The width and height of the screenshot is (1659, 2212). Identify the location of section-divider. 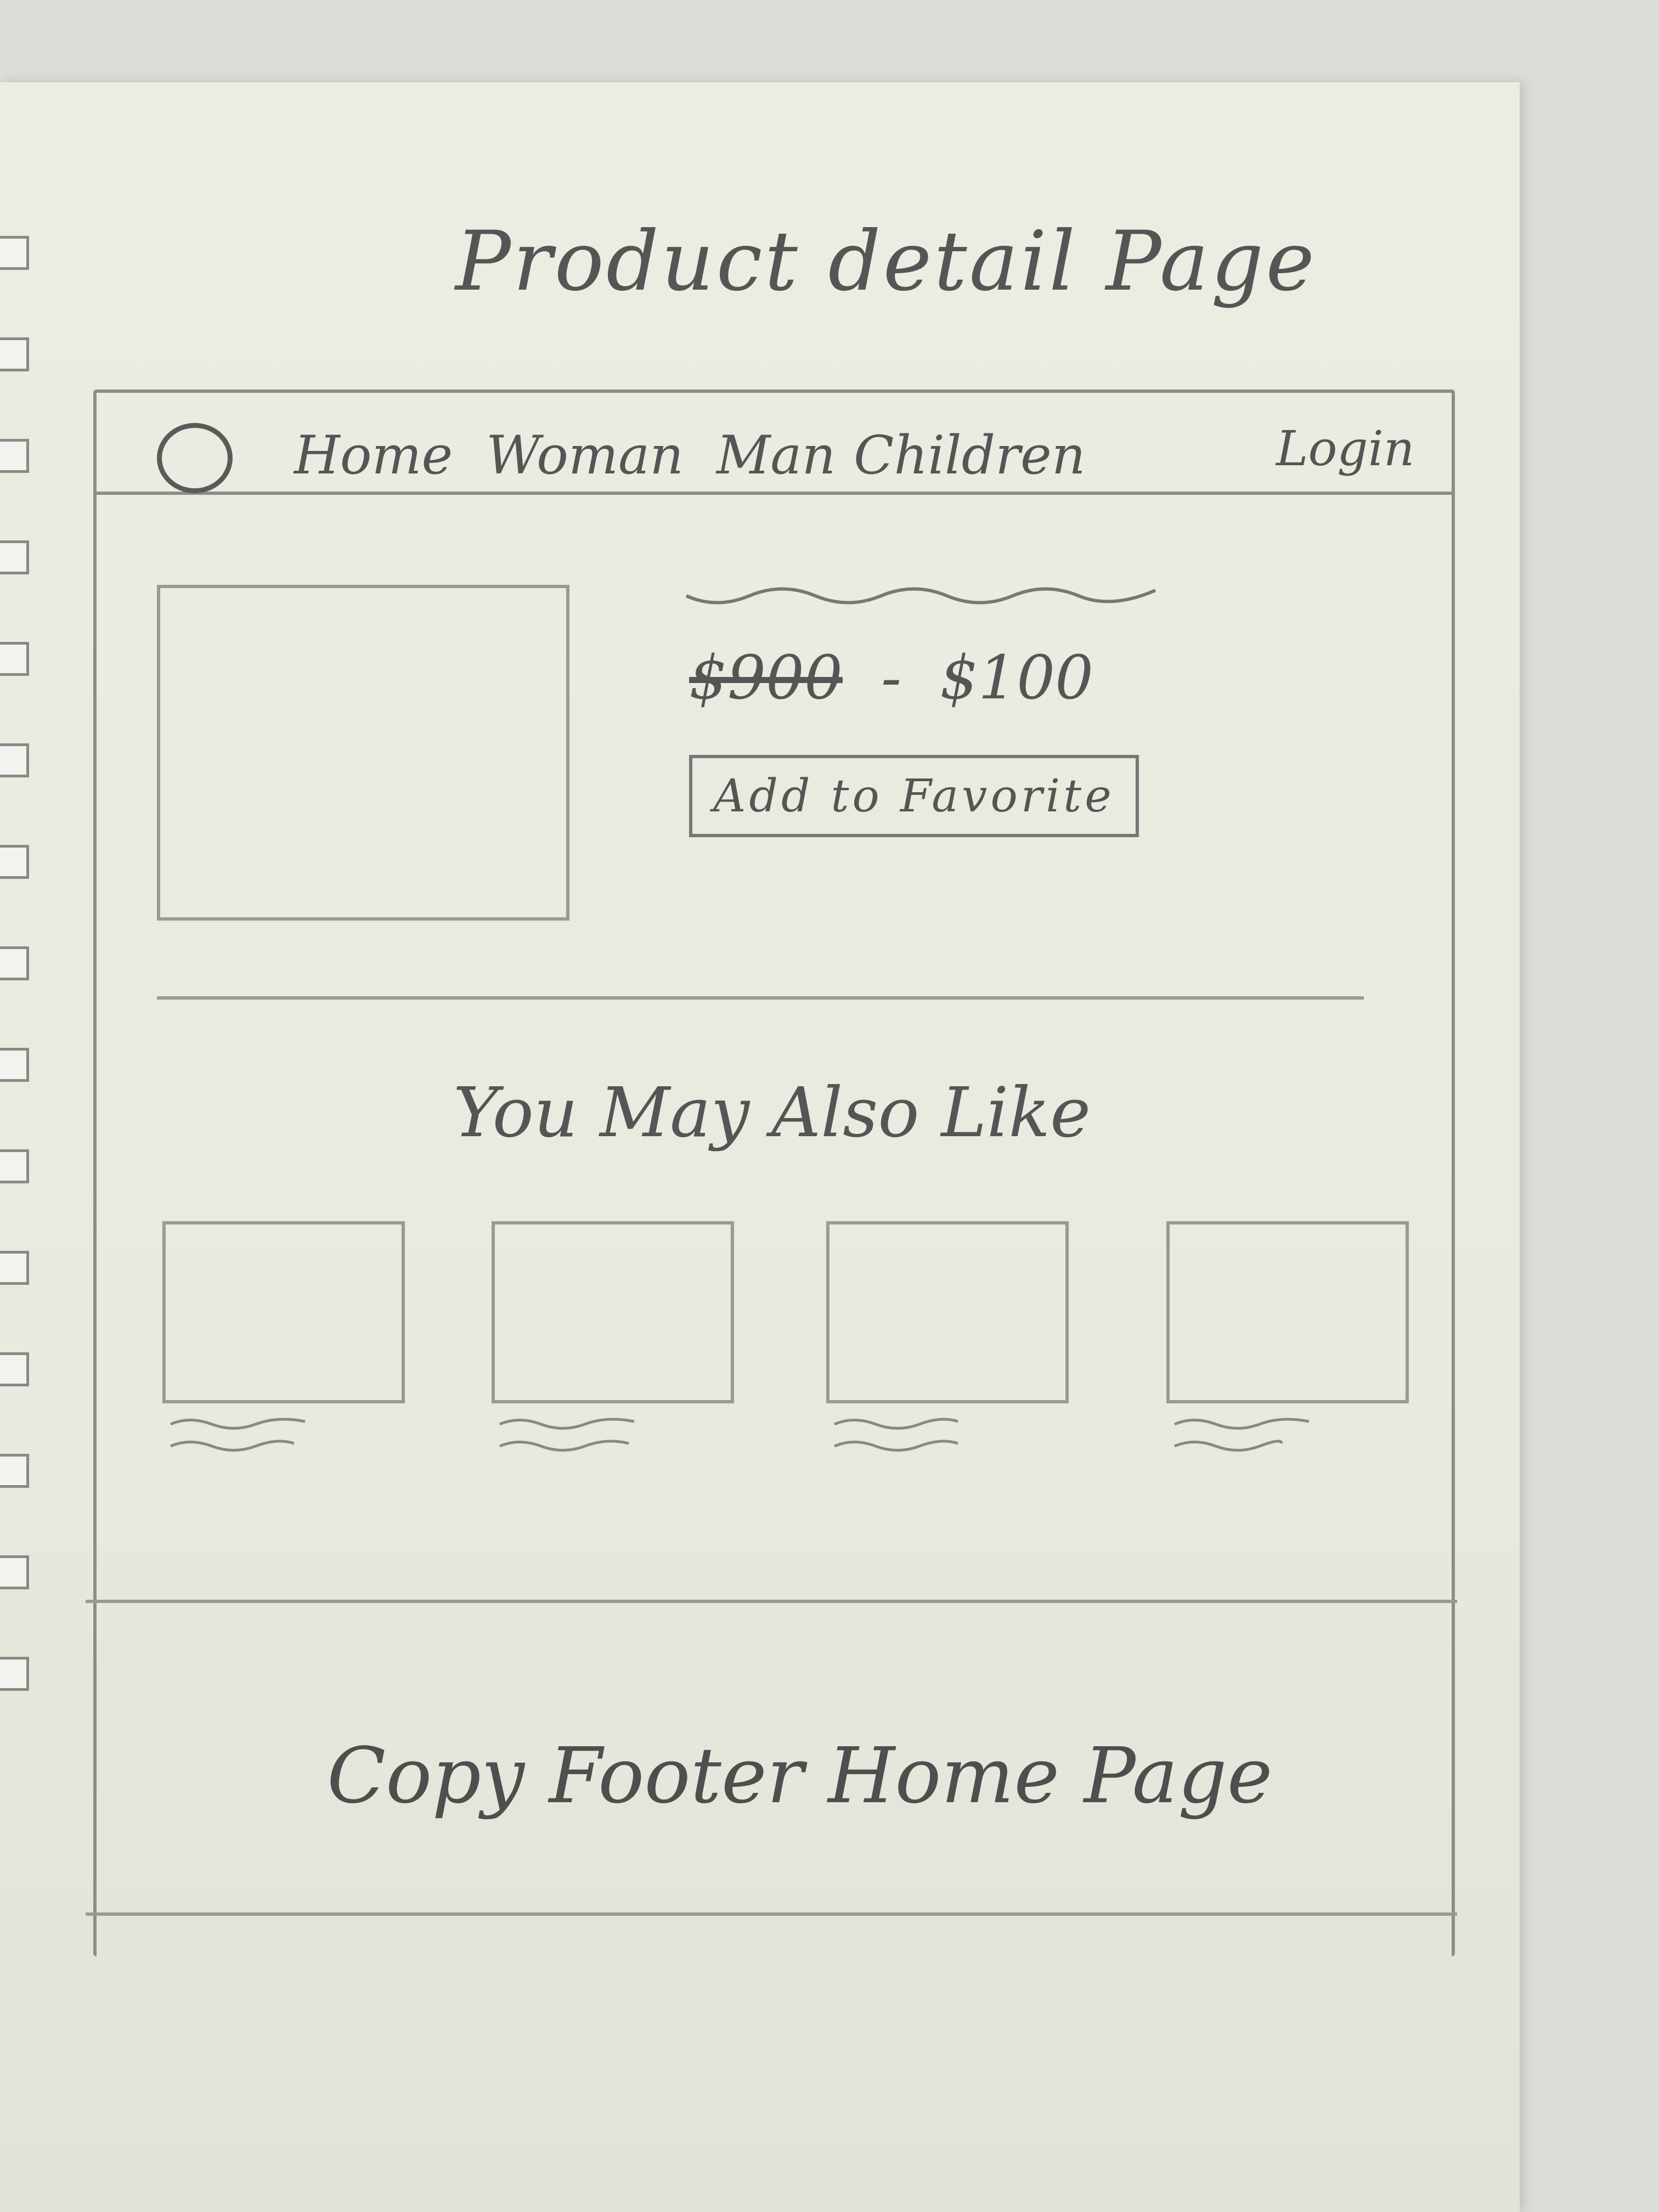
(761, 998).